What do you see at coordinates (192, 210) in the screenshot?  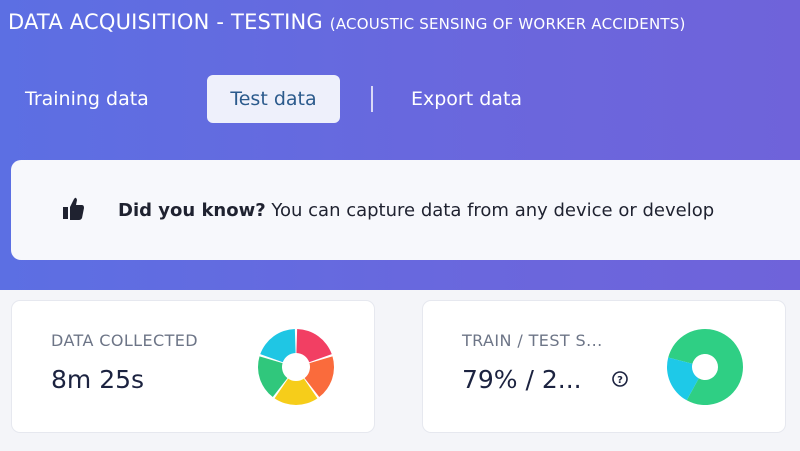 I see `tip-bold: Did you know?` at bounding box center [192, 210].